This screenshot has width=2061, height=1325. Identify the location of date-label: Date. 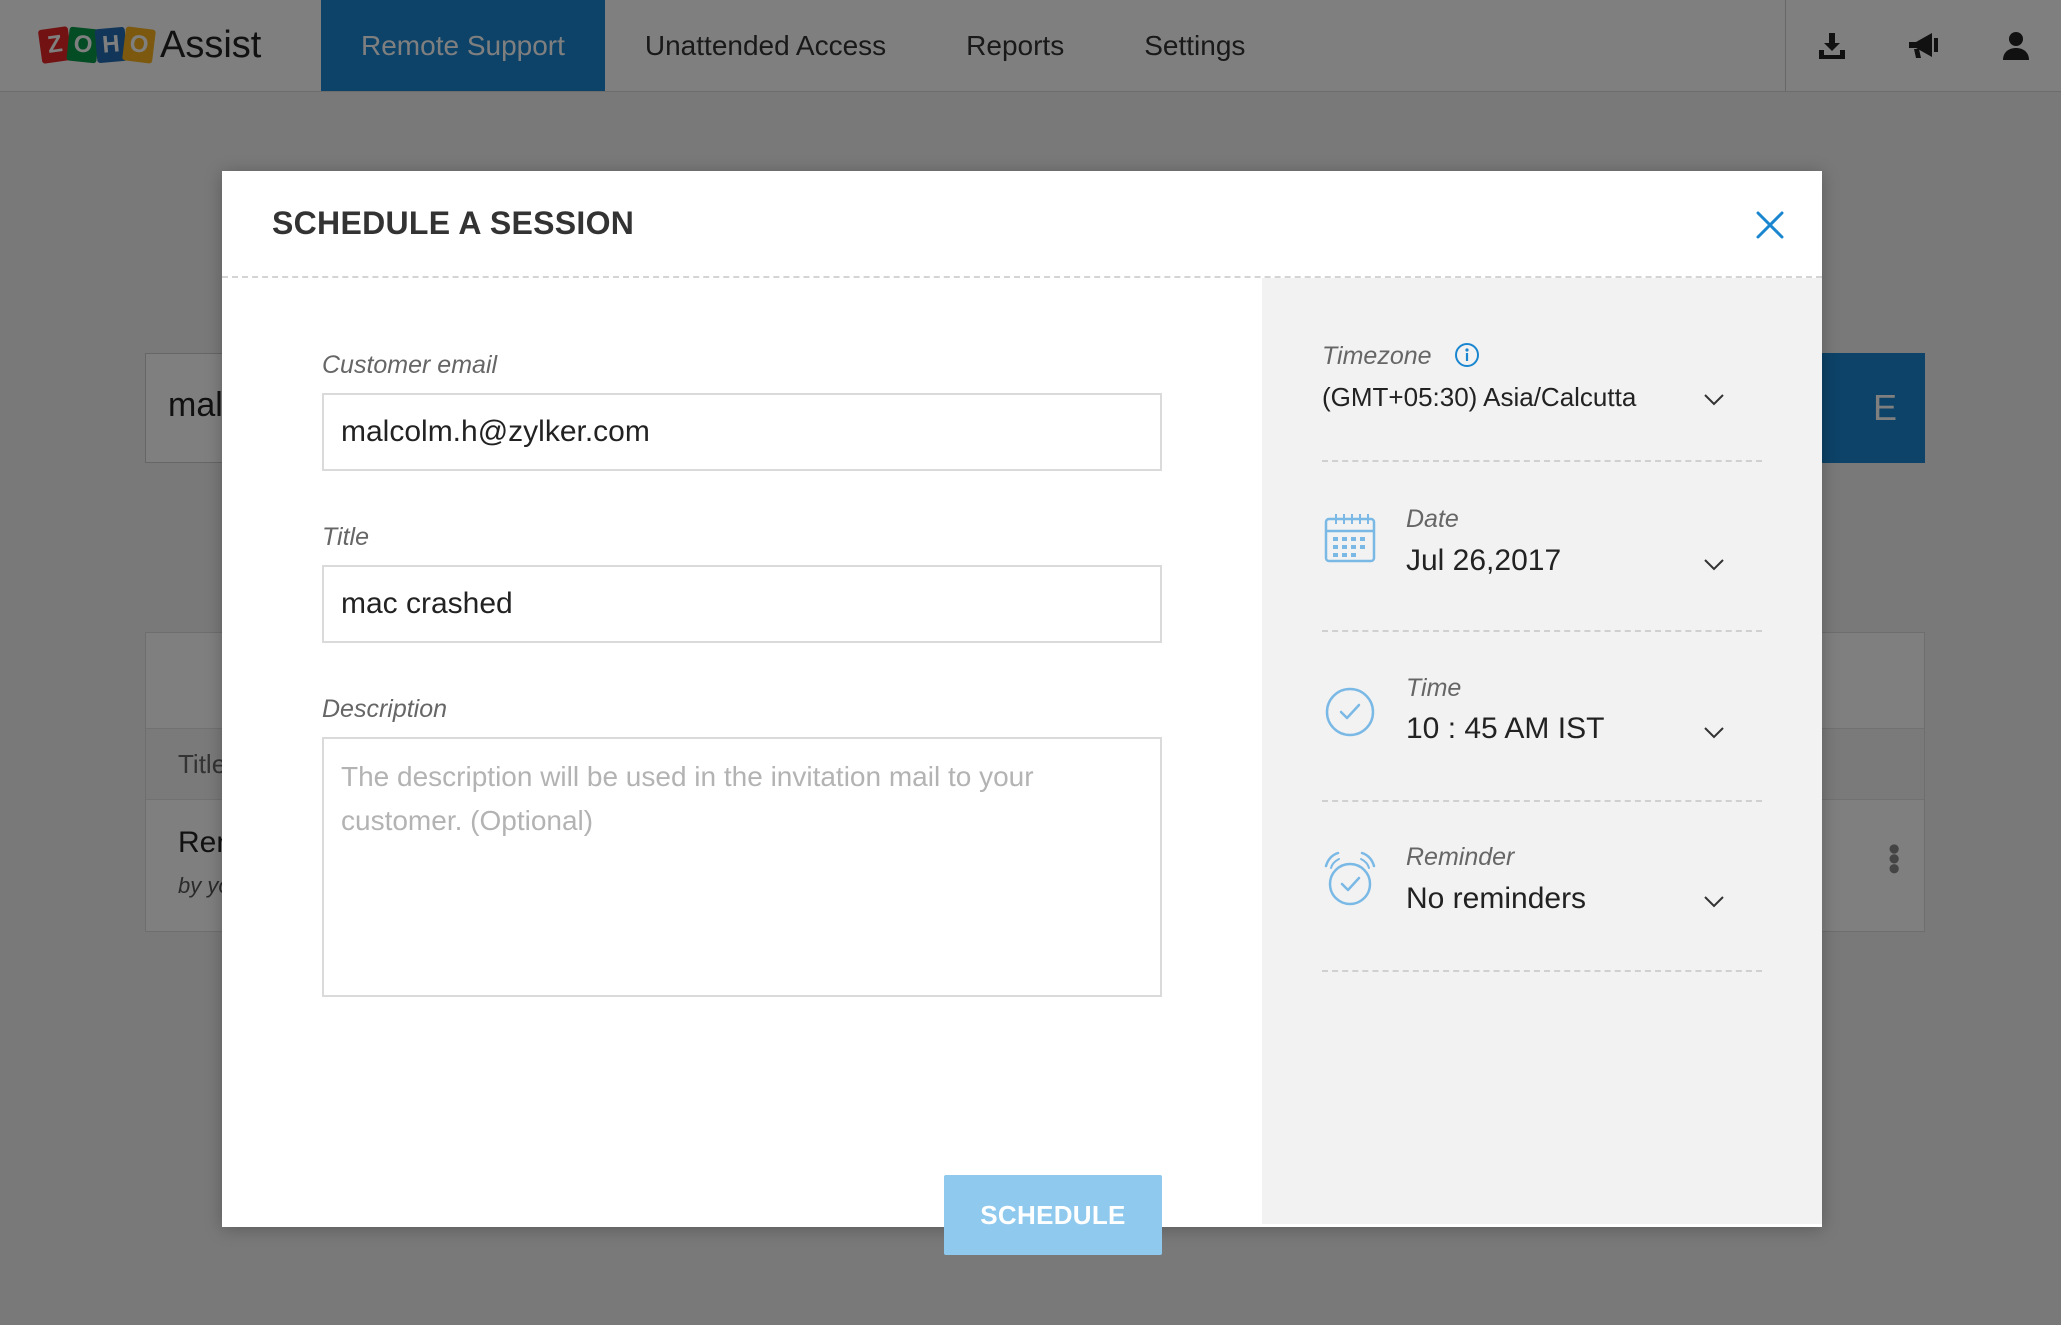
(1432, 519).